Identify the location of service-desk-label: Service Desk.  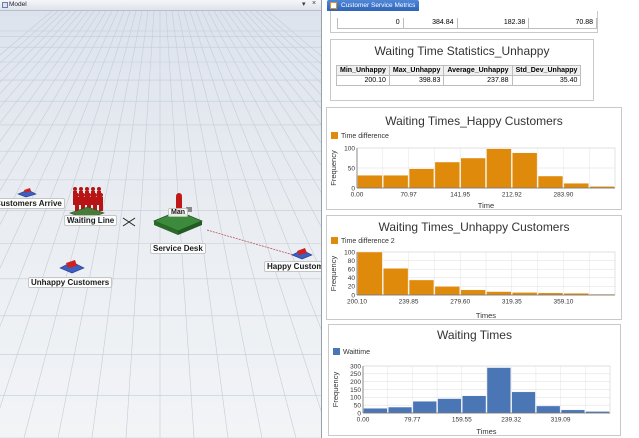
(178, 248).